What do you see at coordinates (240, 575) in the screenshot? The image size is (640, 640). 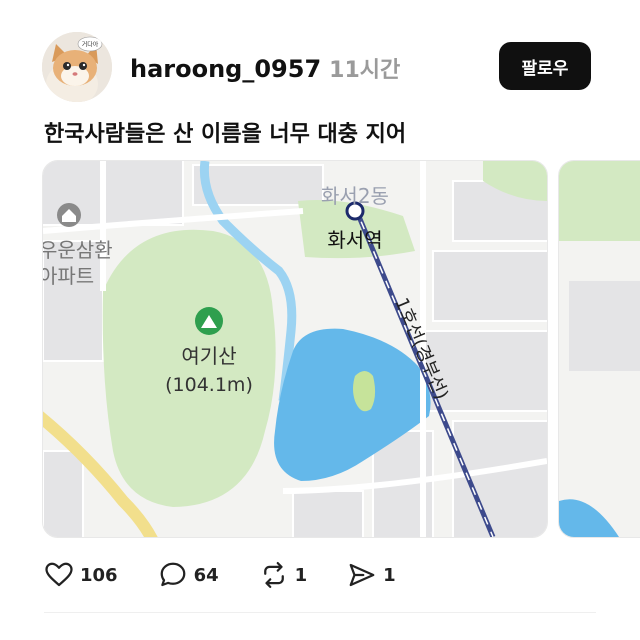 I see `action-bar: 106 64 1 1` at bounding box center [240, 575].